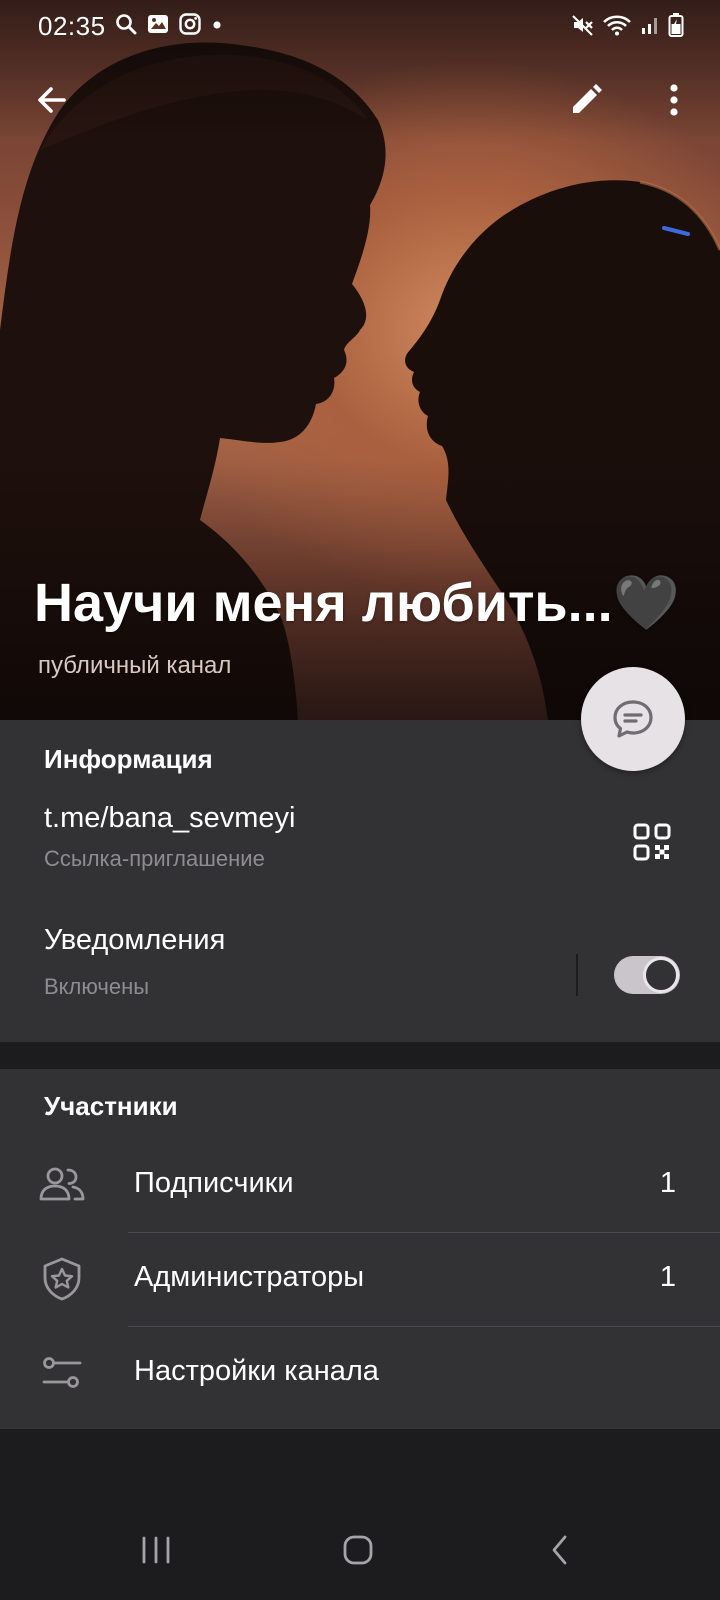  What do you see at coordinates (256, 1371) in the screenshot?
I see `channel-settings-label: Настройки канала` at bounding box center [256, 1371].